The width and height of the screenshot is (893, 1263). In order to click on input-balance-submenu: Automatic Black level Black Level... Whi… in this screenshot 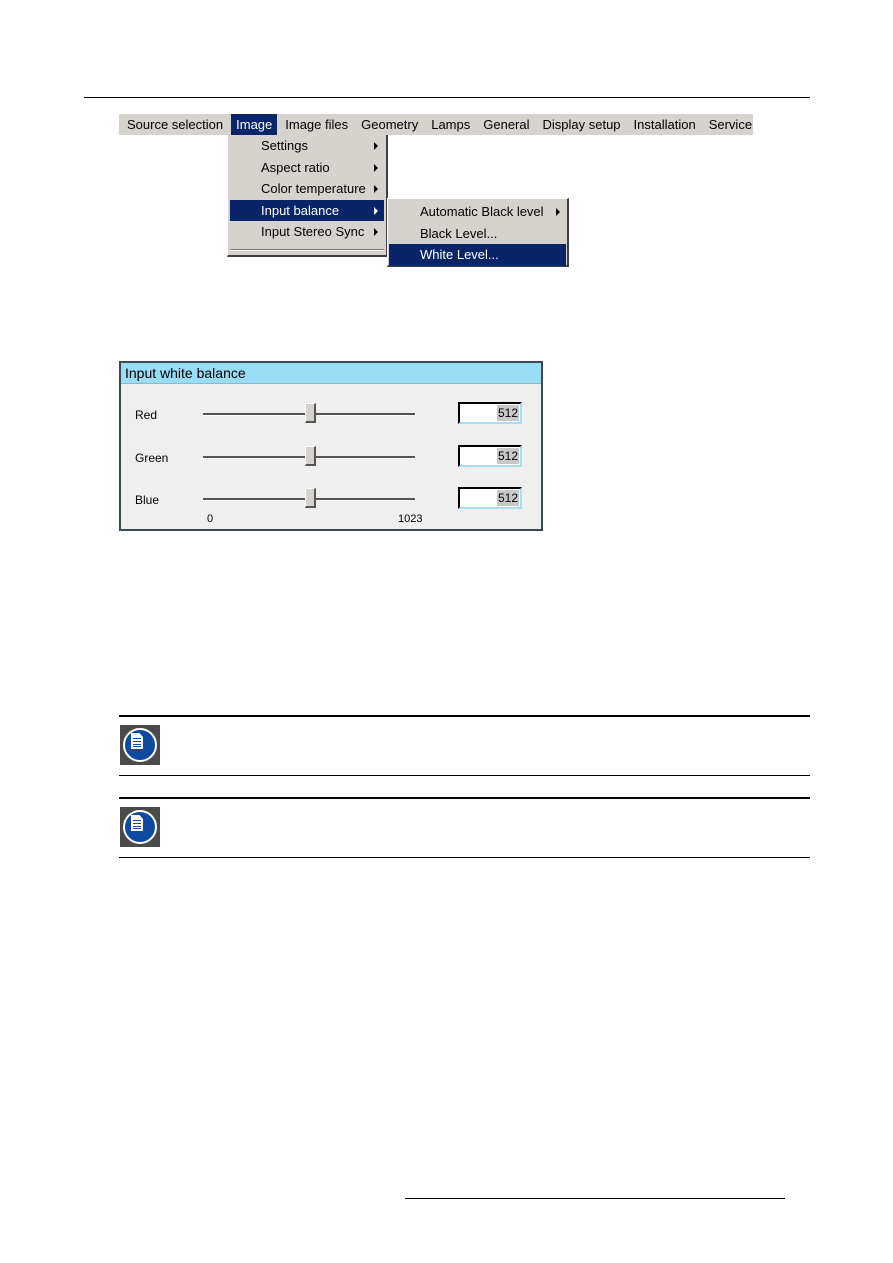, I will do `click(478, 232)`.